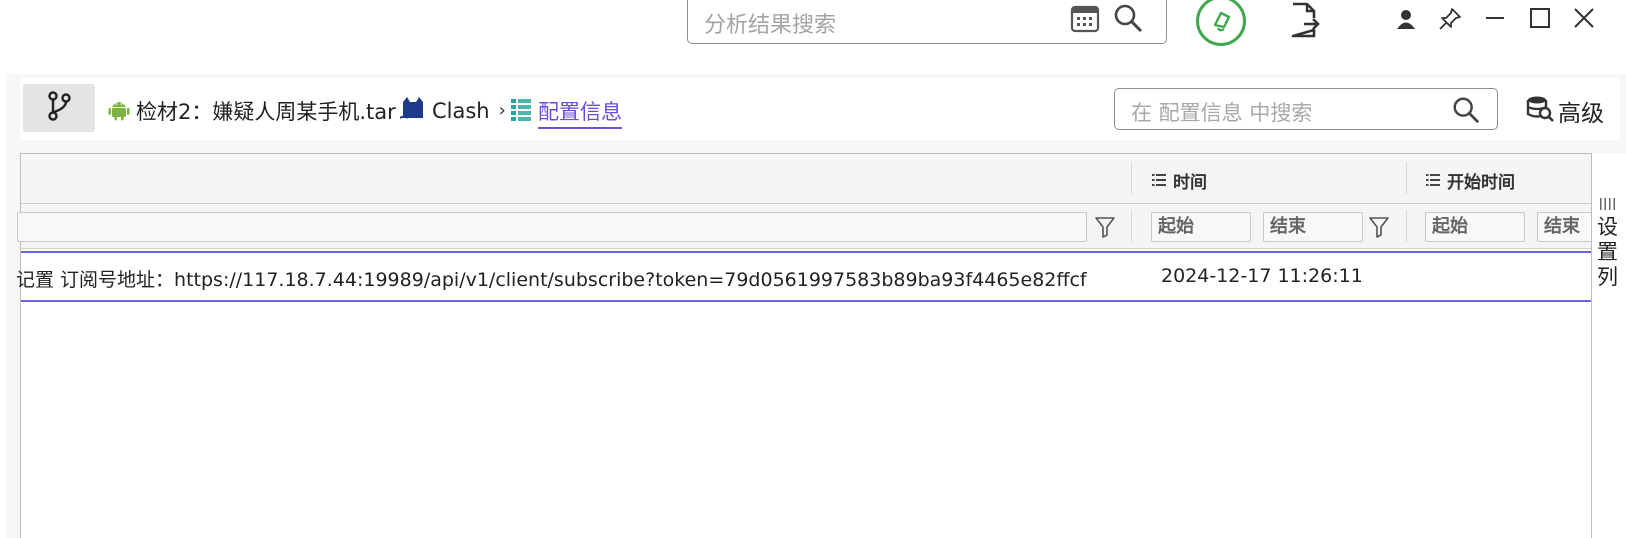  Describe the element at coordinates (927, 22) in the screenshot. I see `global-search-box: 分析结果搜索` at that location.